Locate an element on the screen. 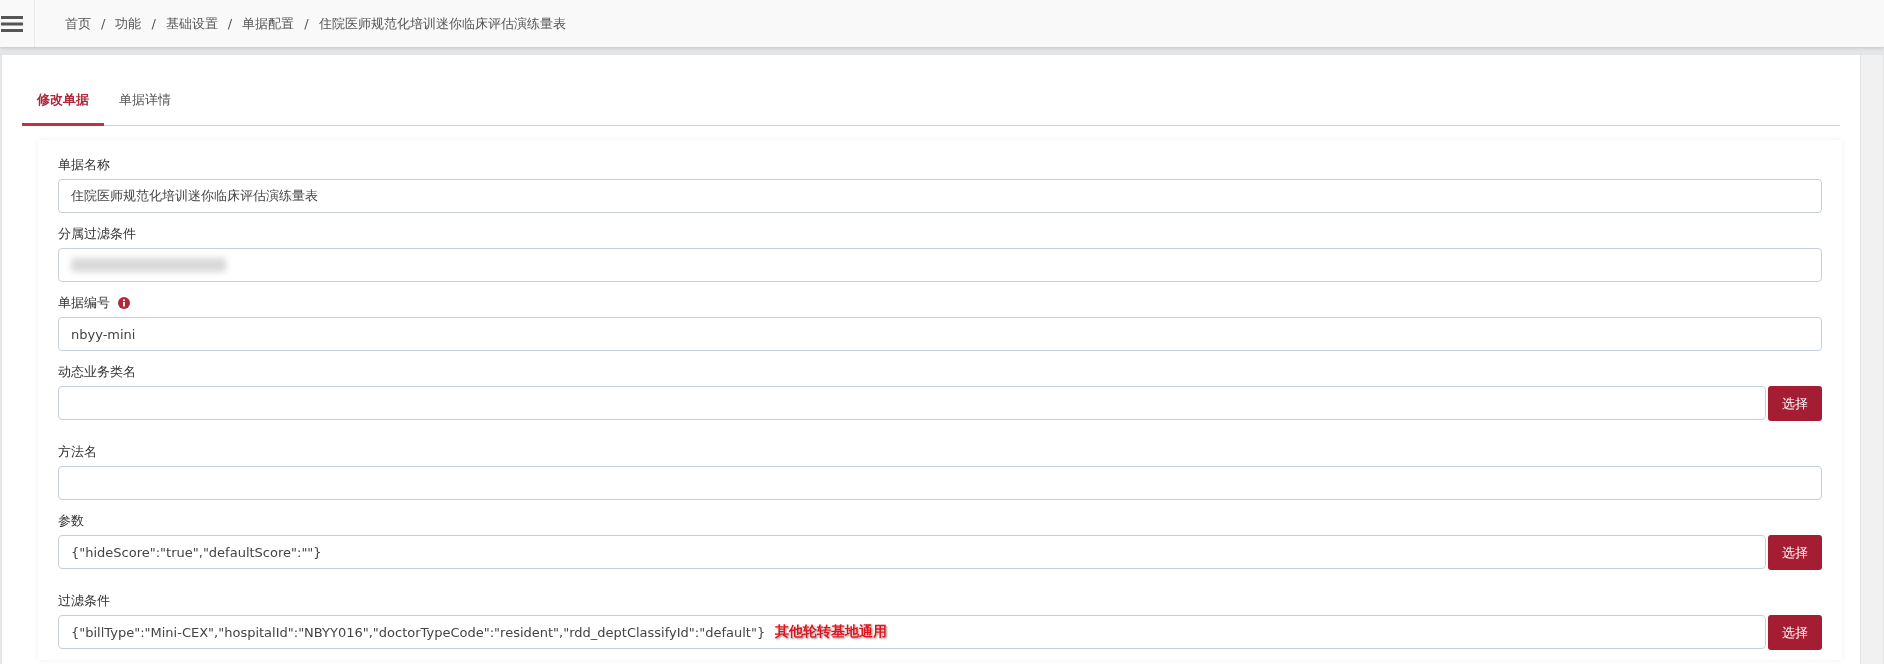 This screenshot has width=1884, height=664. field-value: 住院医师规范化培训迷你临床评估演练量表 is located at coordinates (194, 196).